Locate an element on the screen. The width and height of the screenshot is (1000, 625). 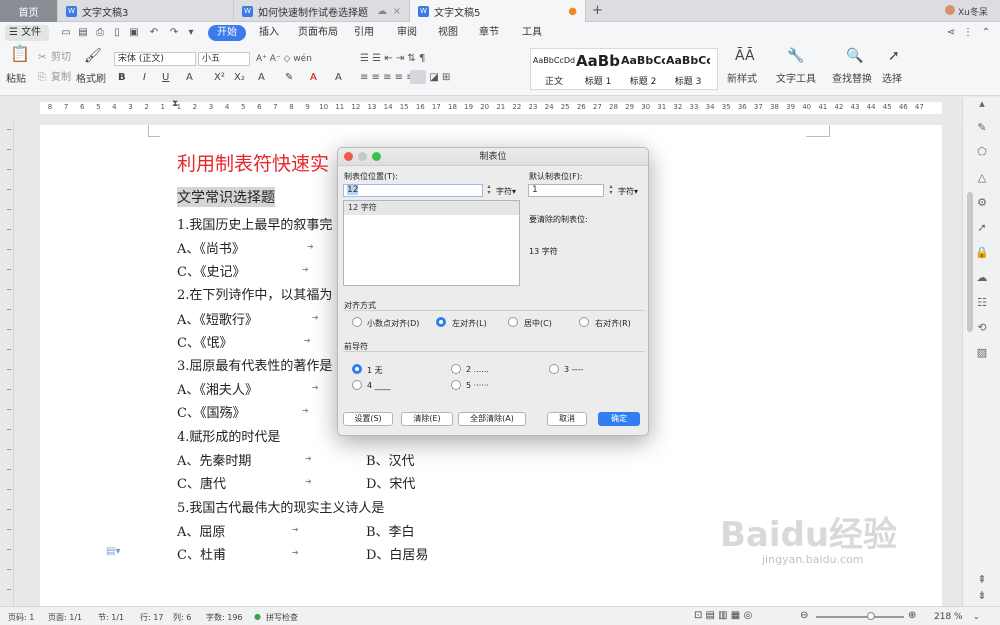
format-painter-button: 格式刷 is located at coordinates (91, 80).